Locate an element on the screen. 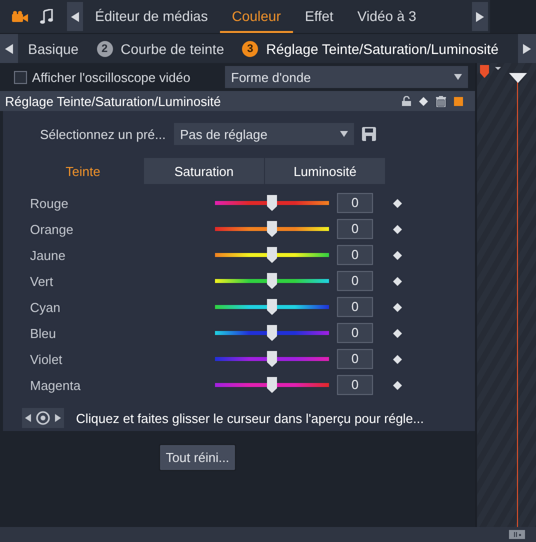 The image size is (536, 542). tab: Vidéo à 3 is located at coordinates (386, 16).